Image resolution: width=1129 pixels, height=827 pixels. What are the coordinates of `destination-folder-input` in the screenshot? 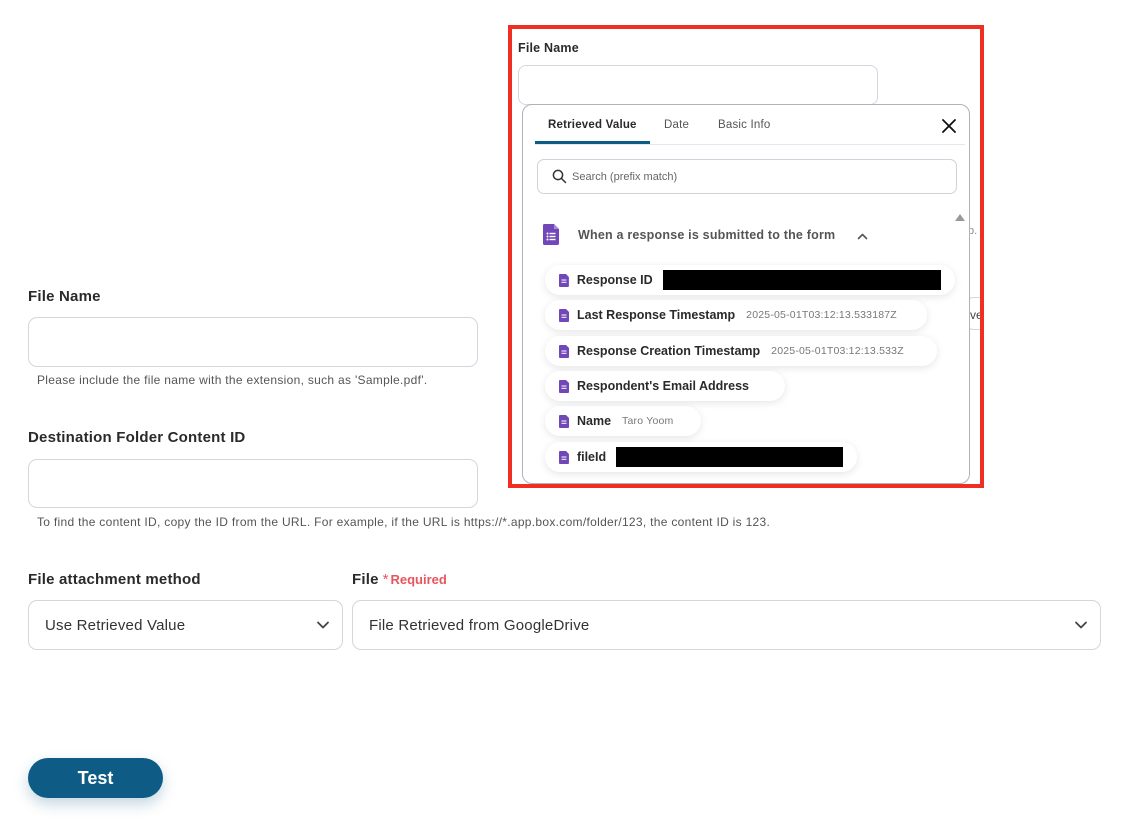 It's located at (253, 483).